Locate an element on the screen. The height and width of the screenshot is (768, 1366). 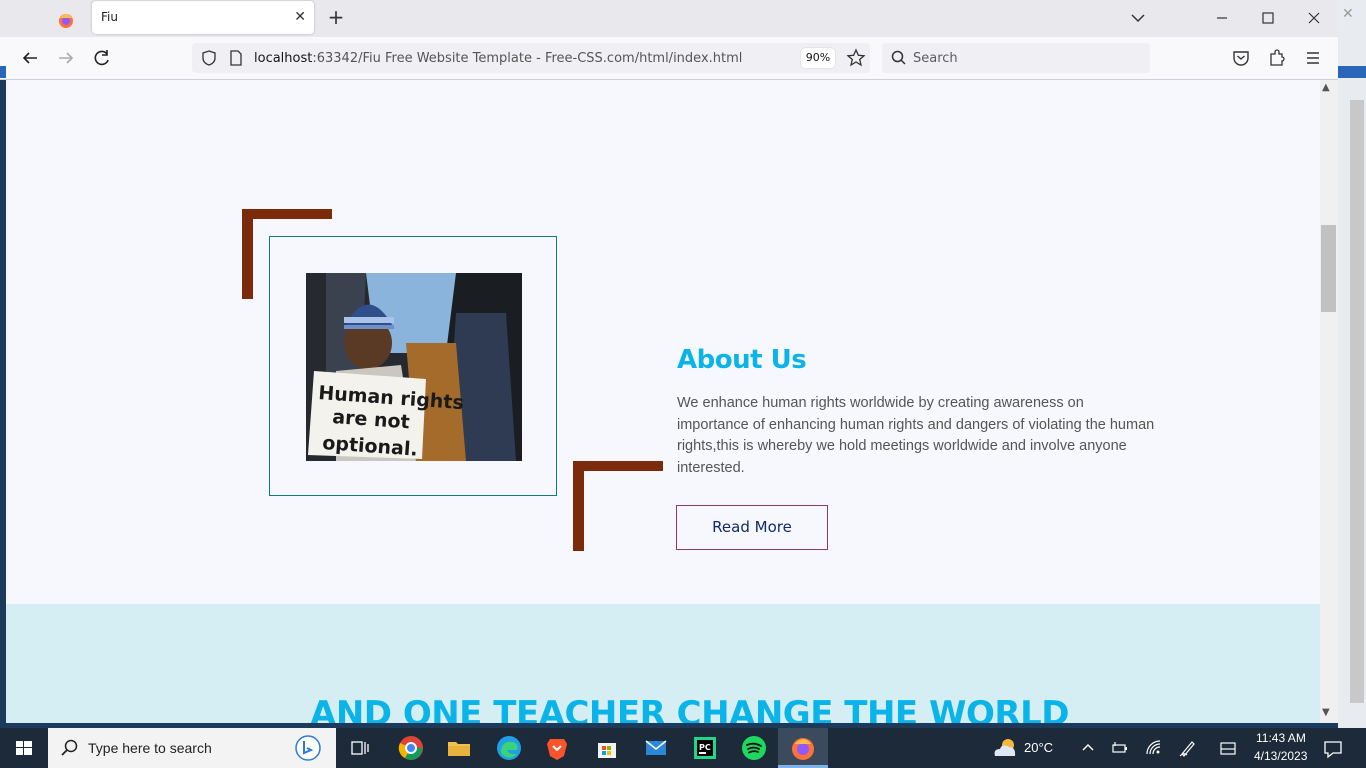
spotify-icon is located at coordinates (754, 748).